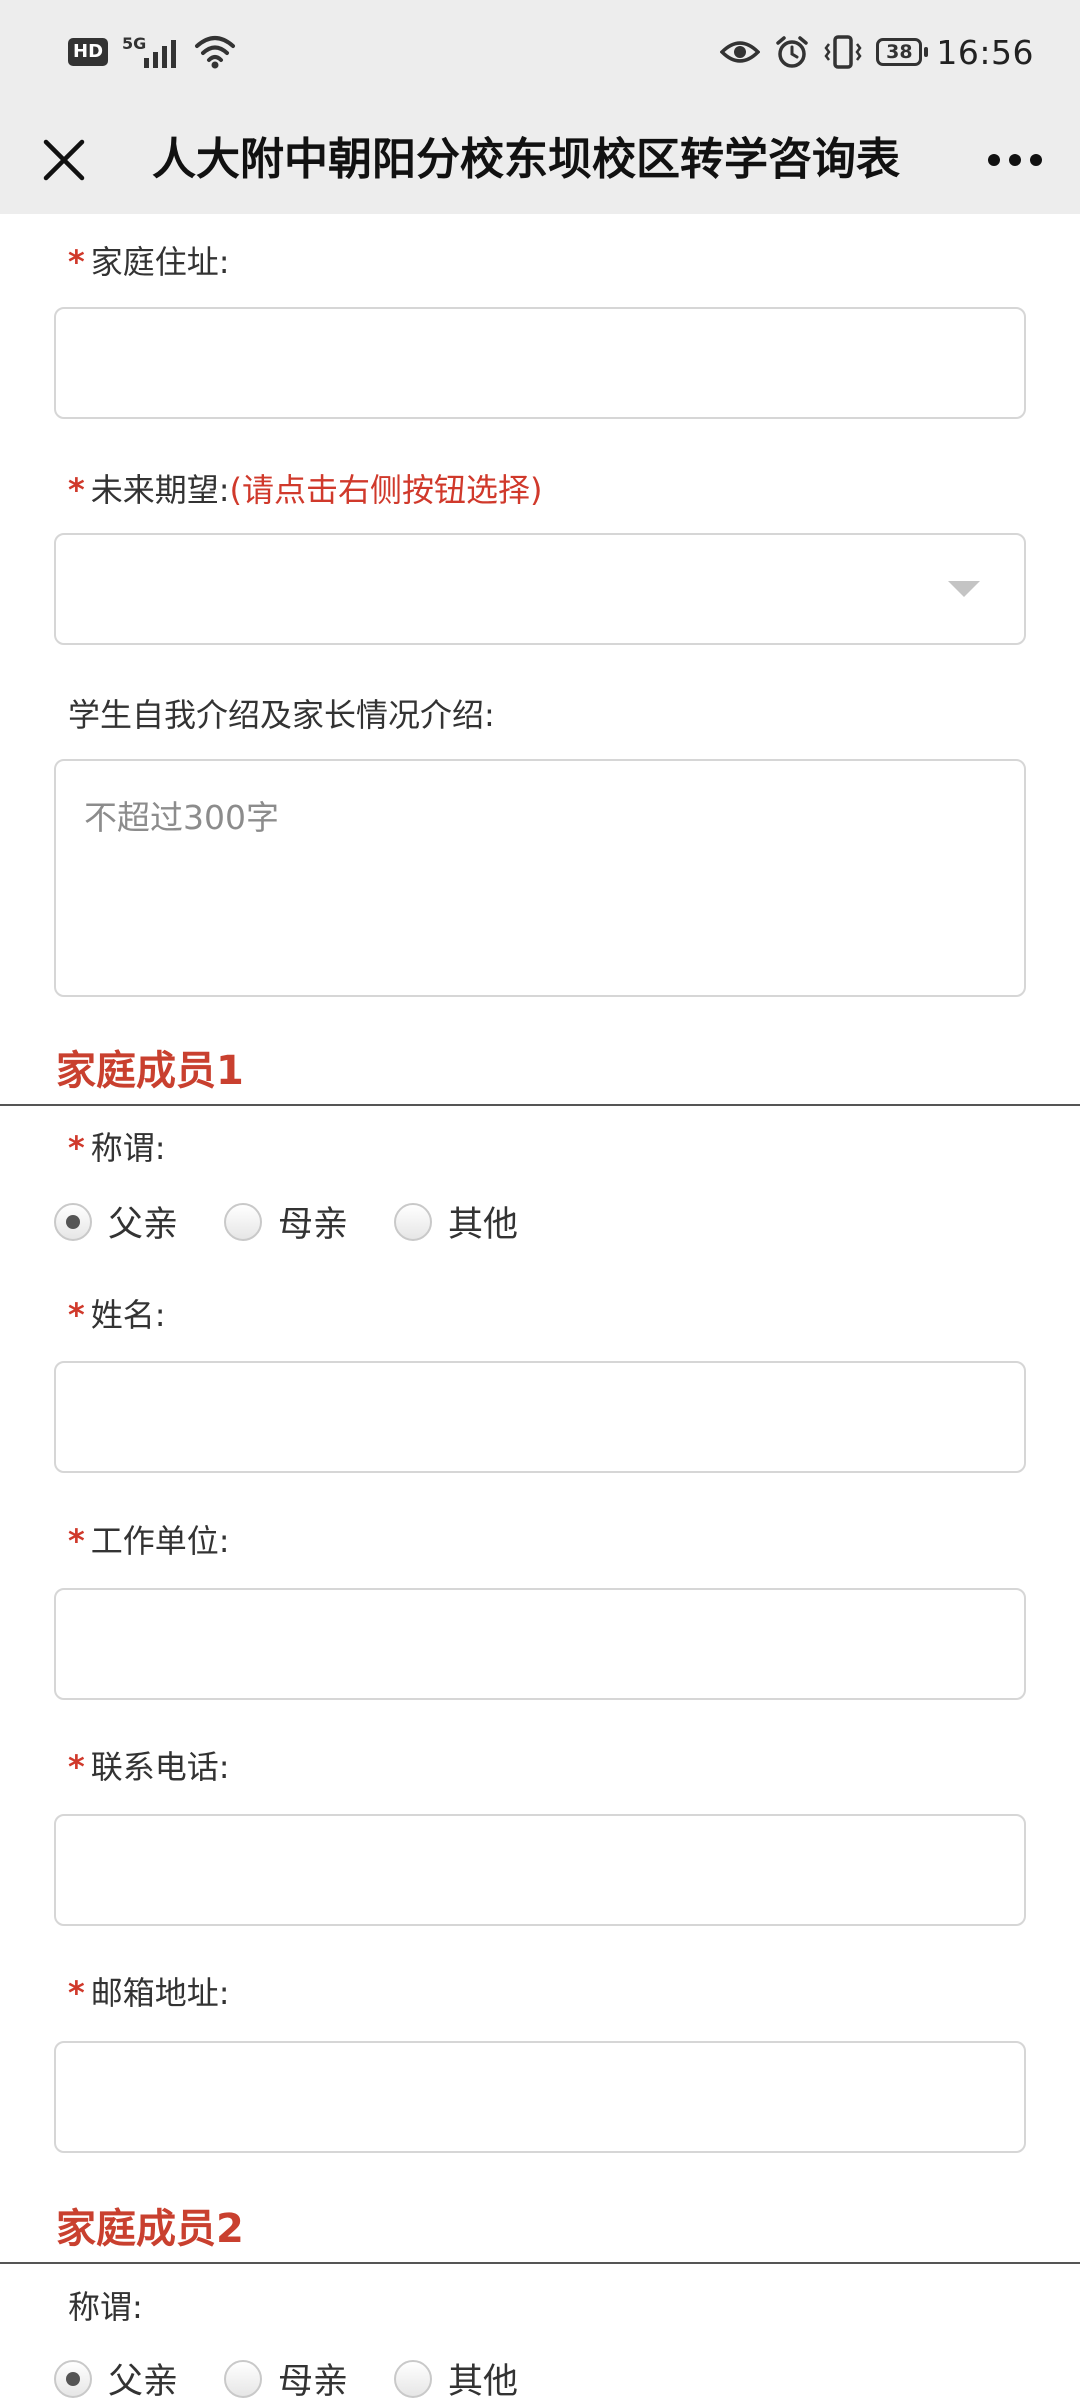 This screenshot has height=2400, width=1080. What do you see at coordinates (540, 53) in the screenshot?
I see `status-bar: HD 5G 38 16:56` at bounding box center [540, 53].